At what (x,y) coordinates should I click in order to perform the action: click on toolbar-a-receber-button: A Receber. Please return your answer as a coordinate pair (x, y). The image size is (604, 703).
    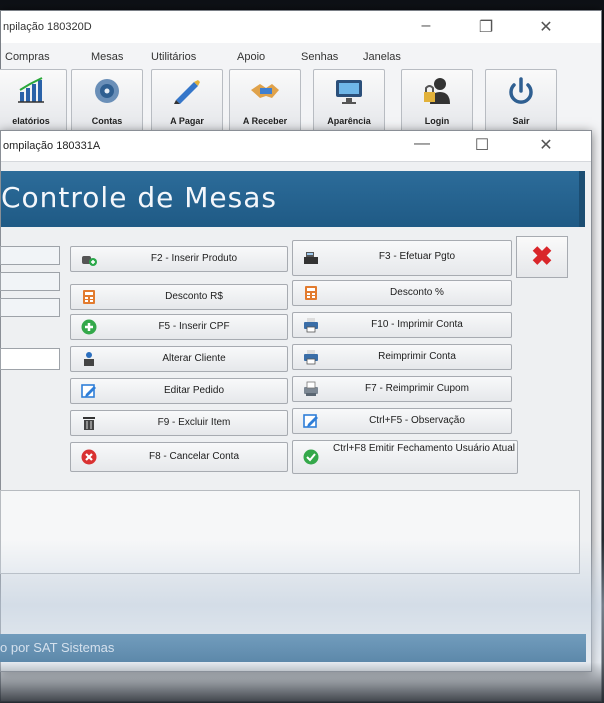
    Looking at the image, I should click on (265, 101).